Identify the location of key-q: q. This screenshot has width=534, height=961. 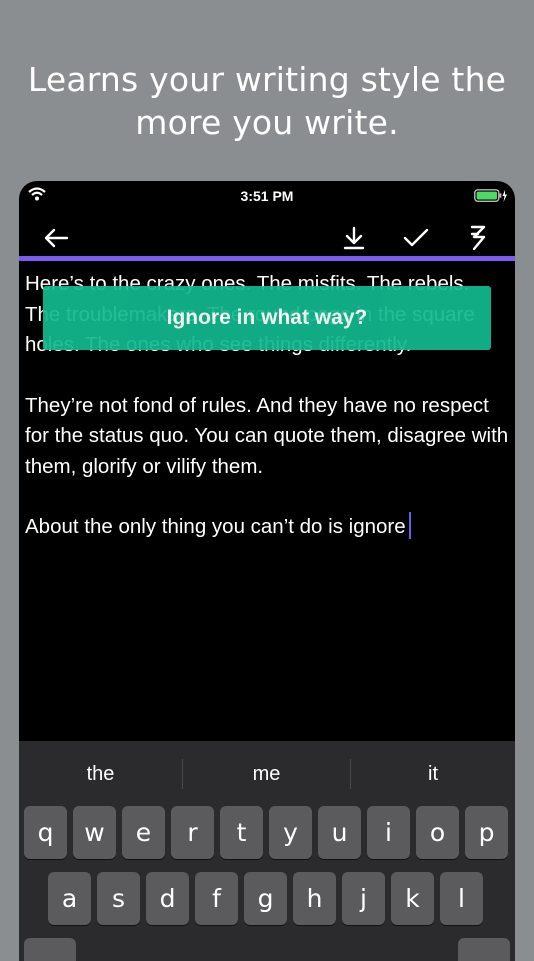
(45, 832).